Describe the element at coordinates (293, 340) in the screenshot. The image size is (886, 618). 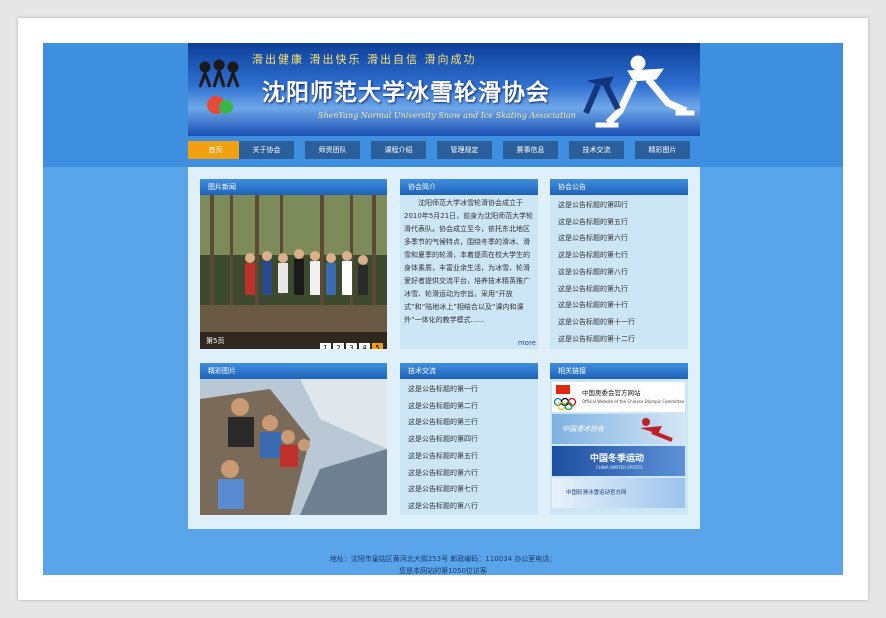
I see `photo-caption-bar: 第5页 12345` at that location.